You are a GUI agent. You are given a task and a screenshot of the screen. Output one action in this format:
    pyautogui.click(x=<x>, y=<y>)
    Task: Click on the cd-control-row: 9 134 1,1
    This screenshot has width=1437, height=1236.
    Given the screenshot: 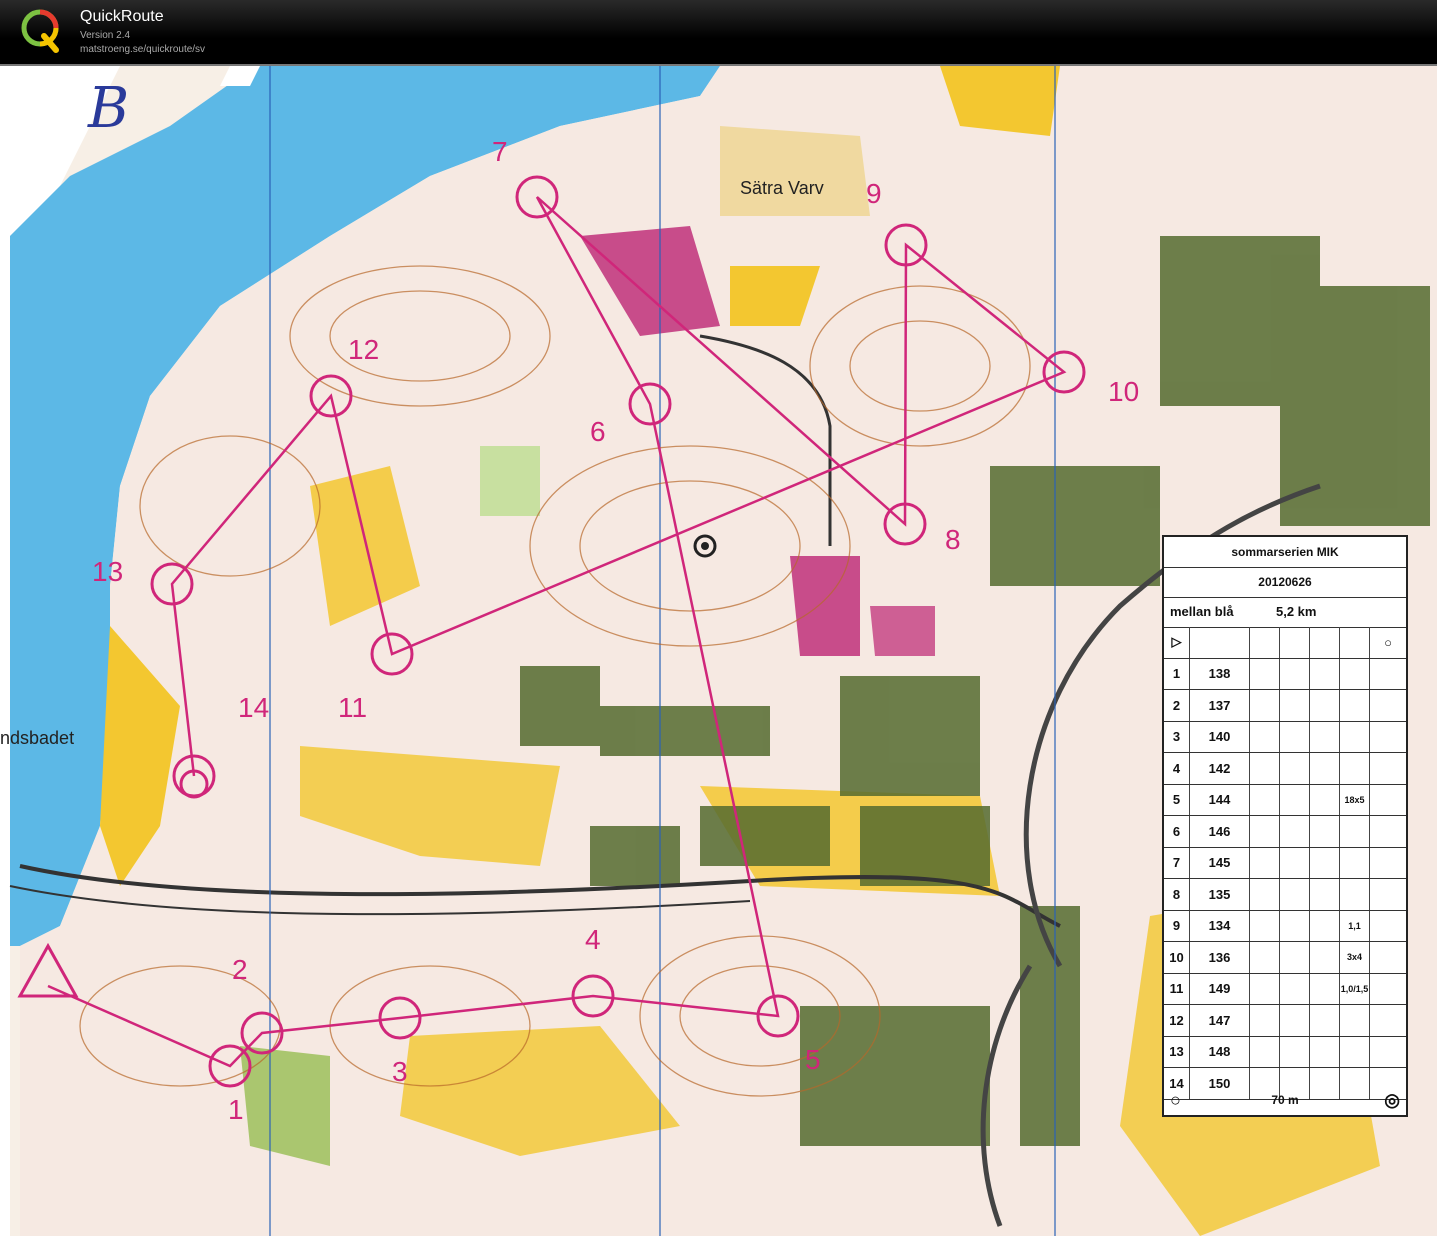 What is the action you would take?
    pyautogui.click(x=1285, y=926)
    